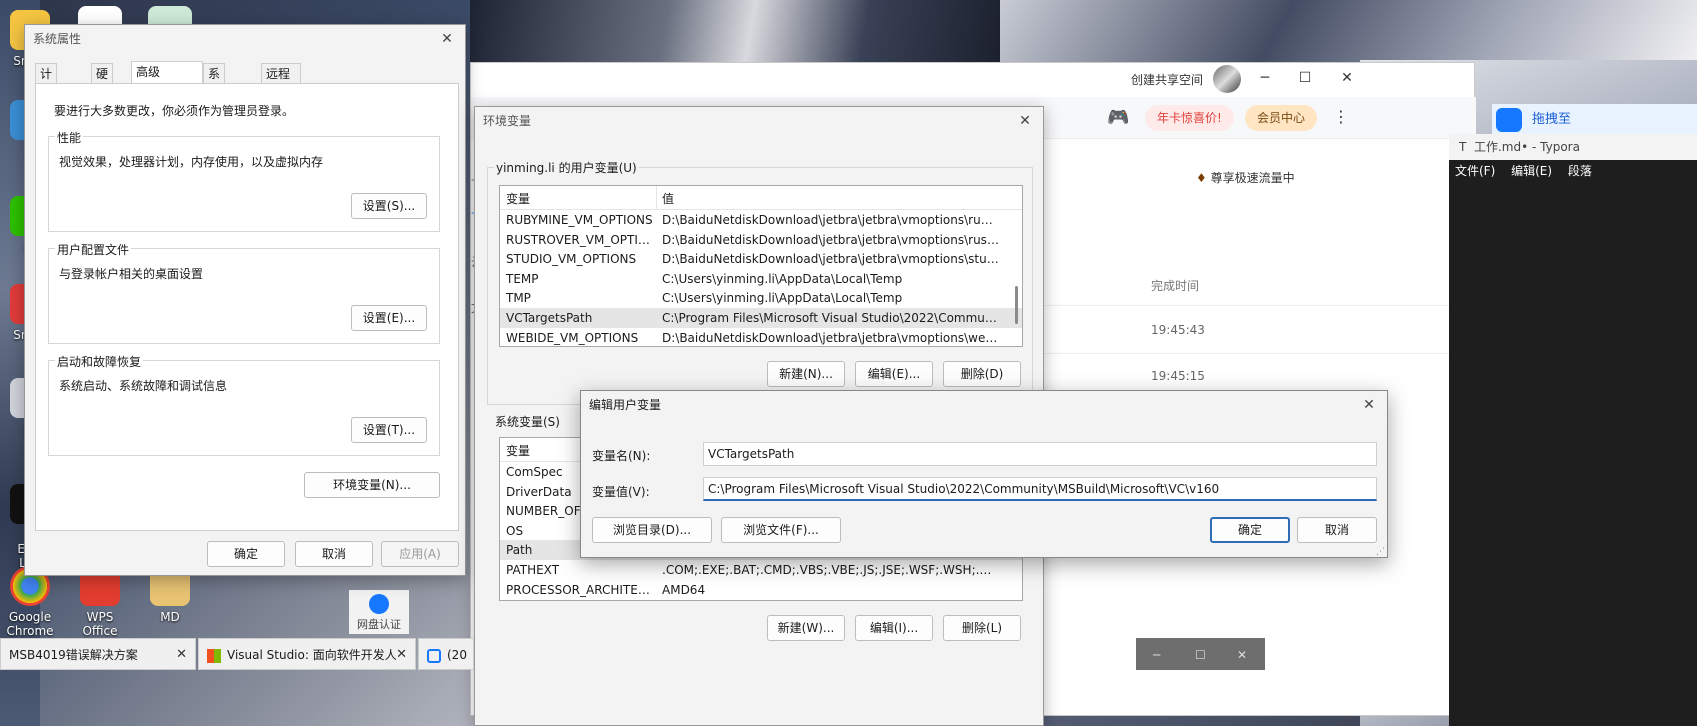 This screenshot has width=1697, height=726. What do you see at coordinates (57, 39) in the screenshot?
I see `dialog-title: 系统属性` at bounding box center [57, 39].